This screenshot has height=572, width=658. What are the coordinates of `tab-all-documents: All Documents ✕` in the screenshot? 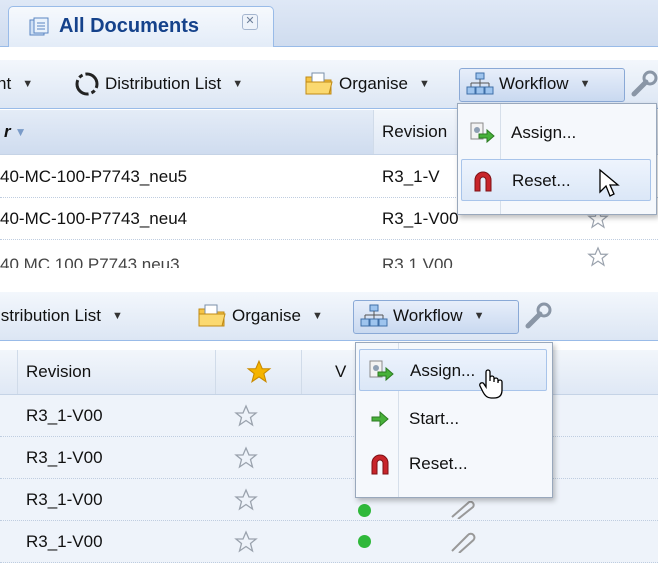 It's located at (141, 26).